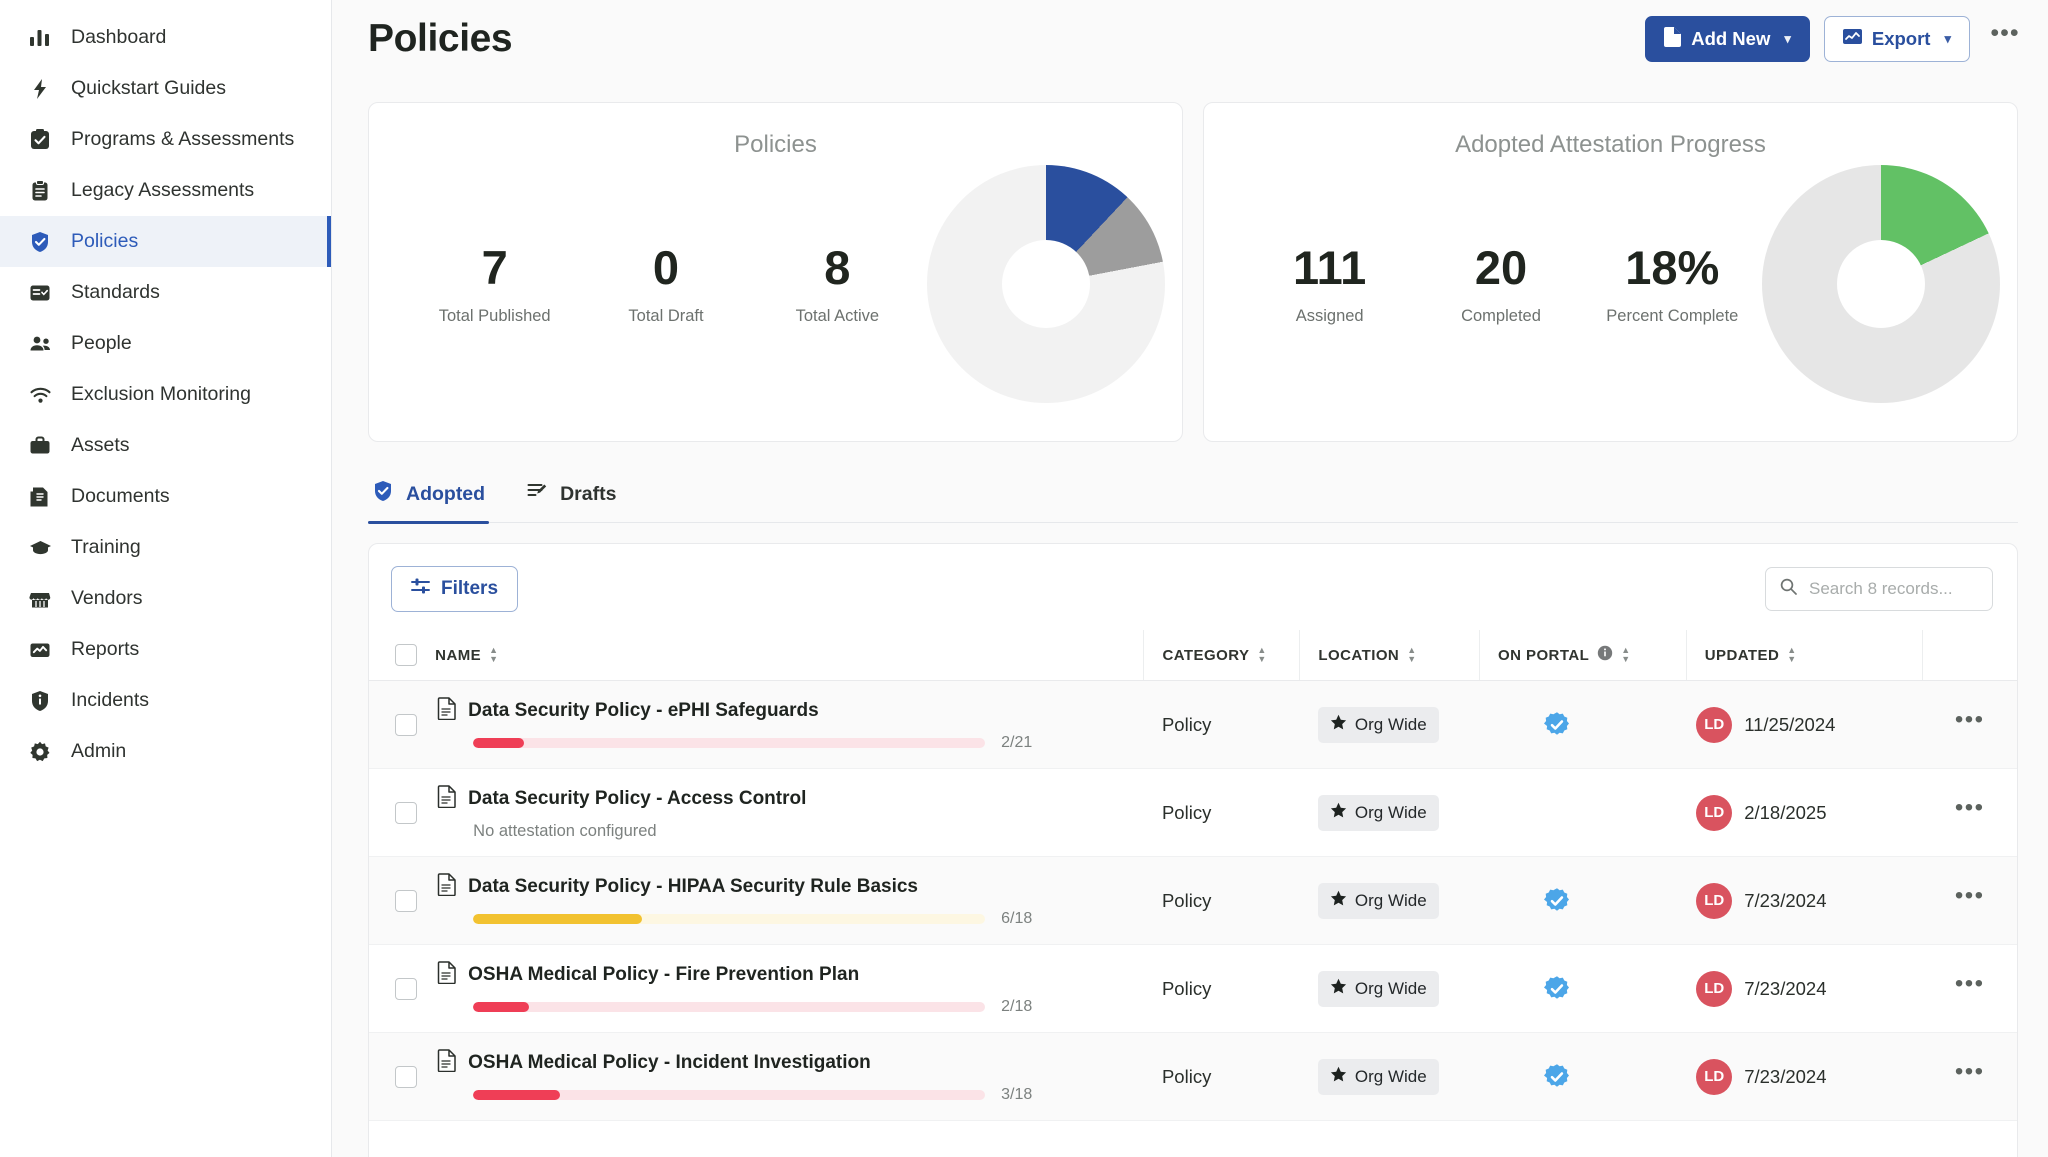  Describe the element at coordinates (666, 267) in the screenshot. I see `stat-value: 0` at that location.